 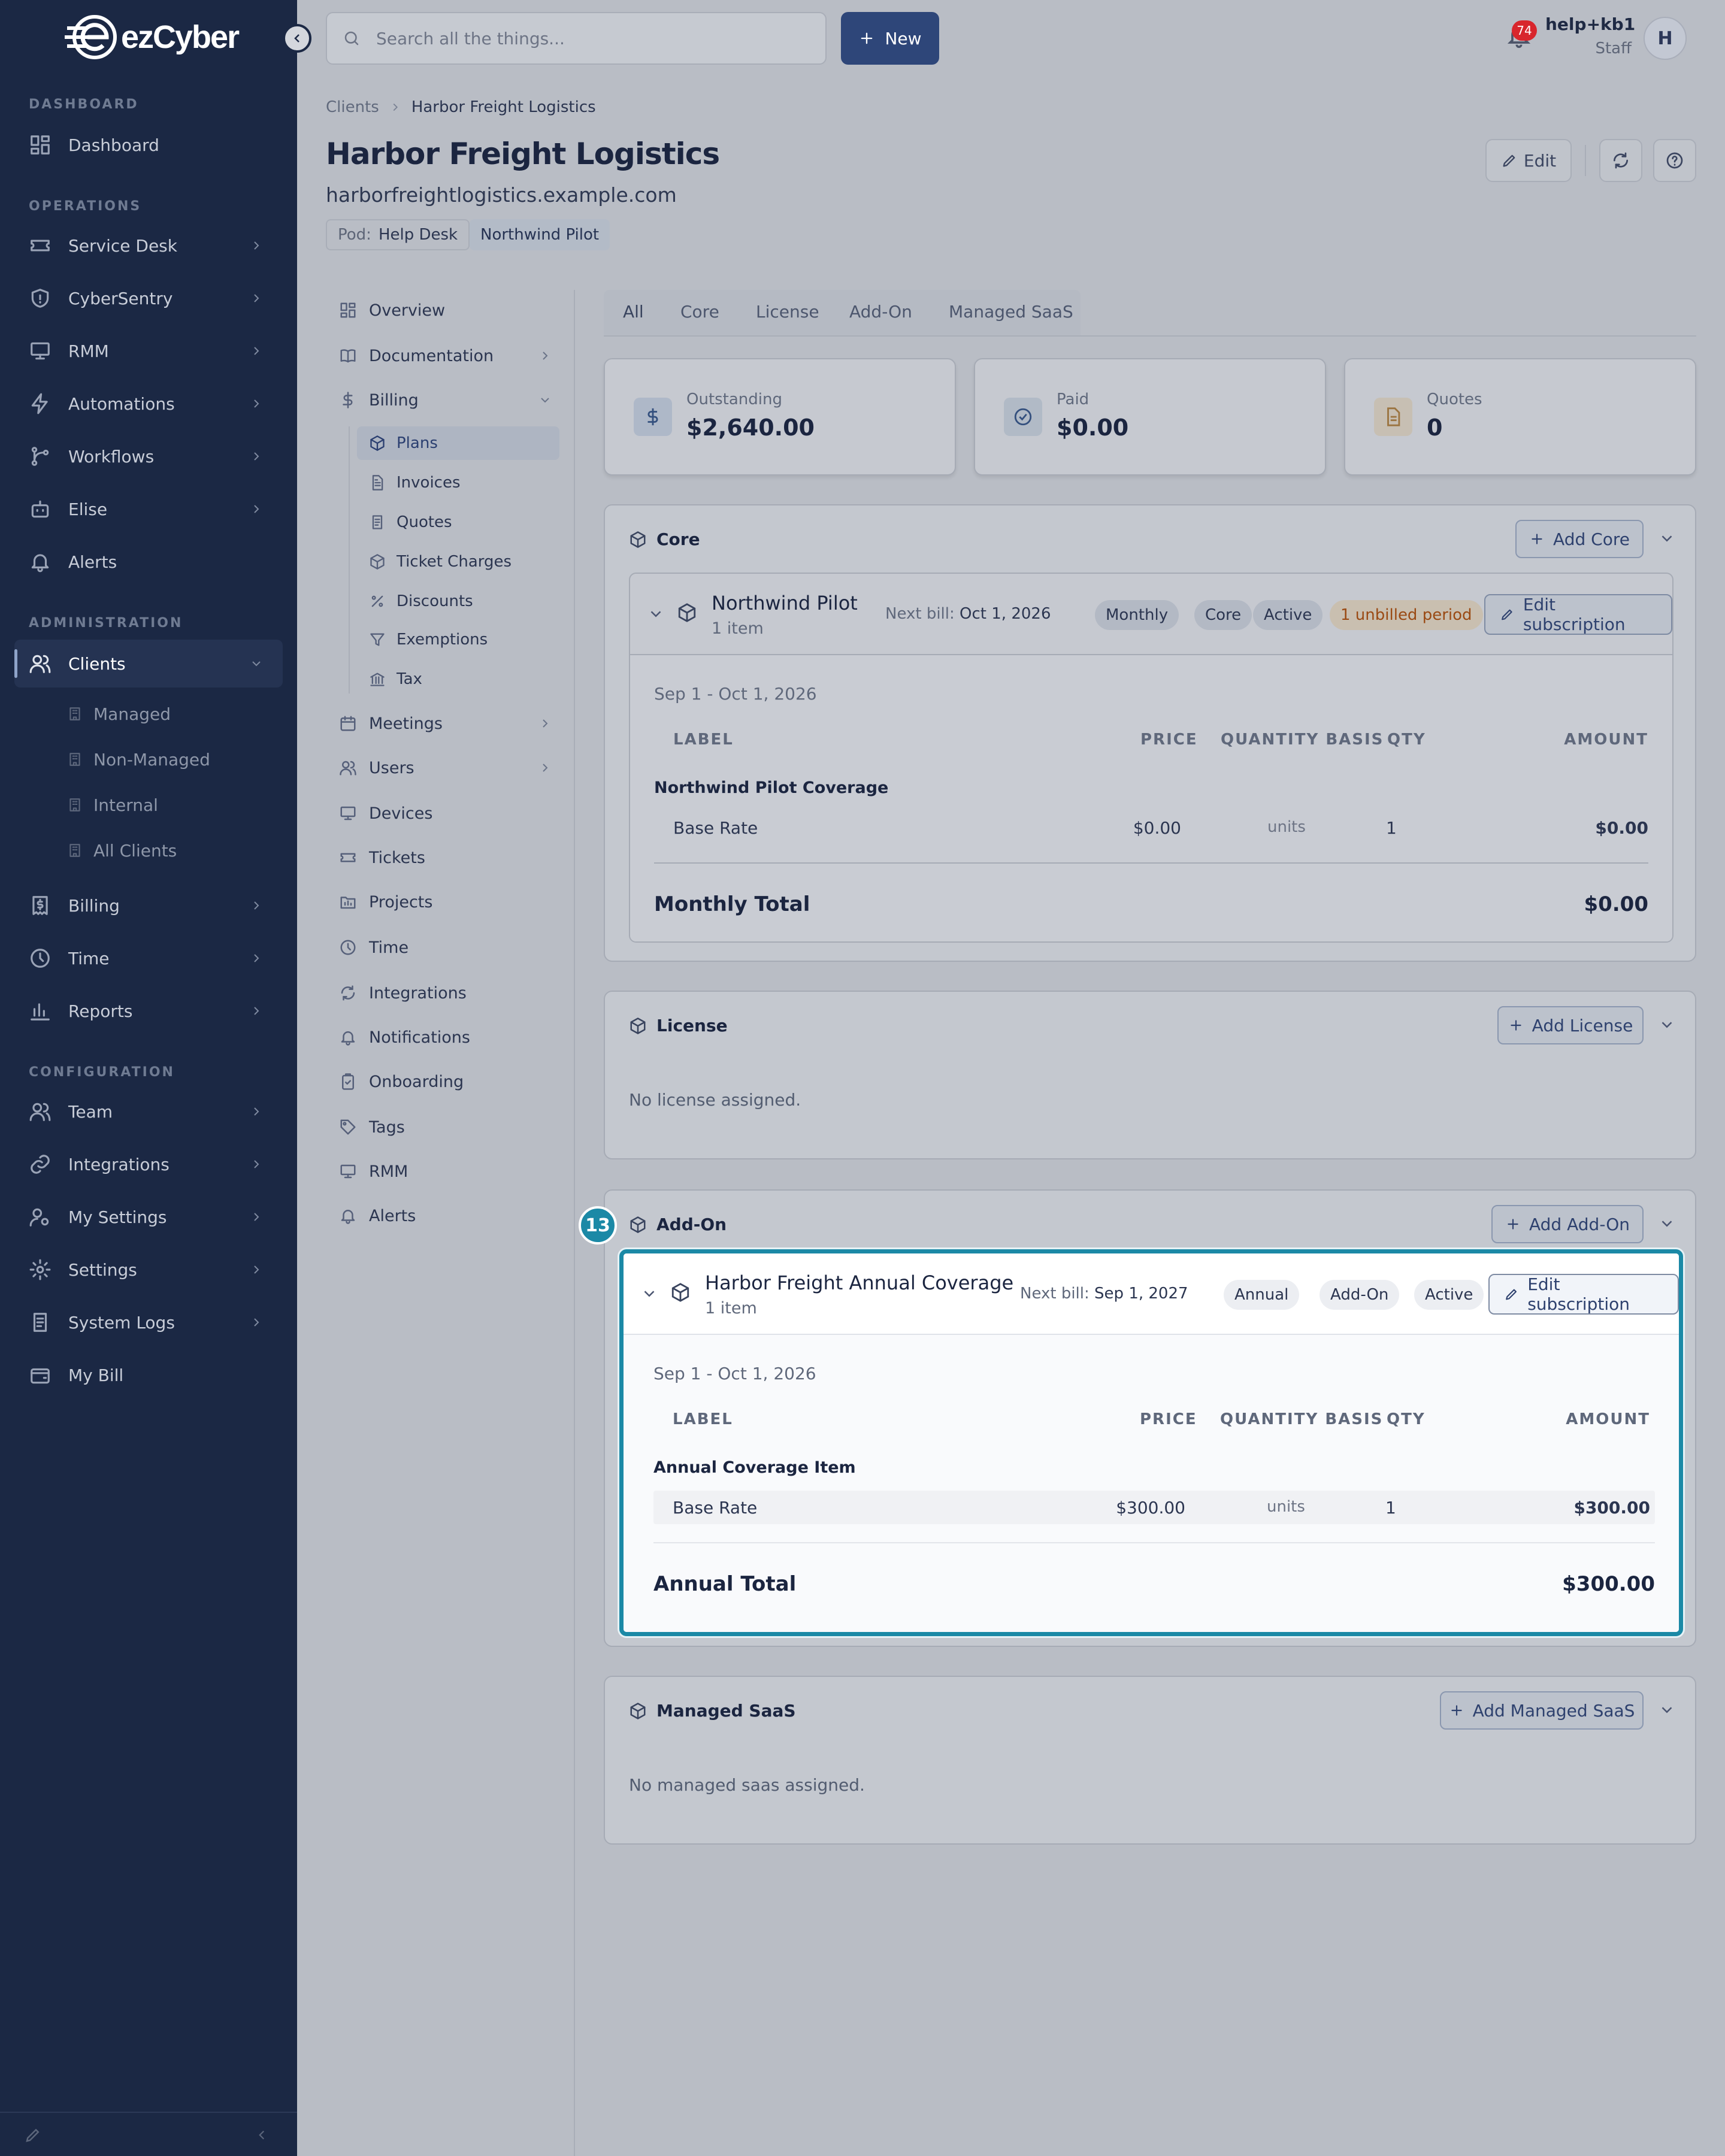 What do you see at coordinates (348, 993) in the screenshot?
I see `refresh-icon` at bounding box center [348, 993].